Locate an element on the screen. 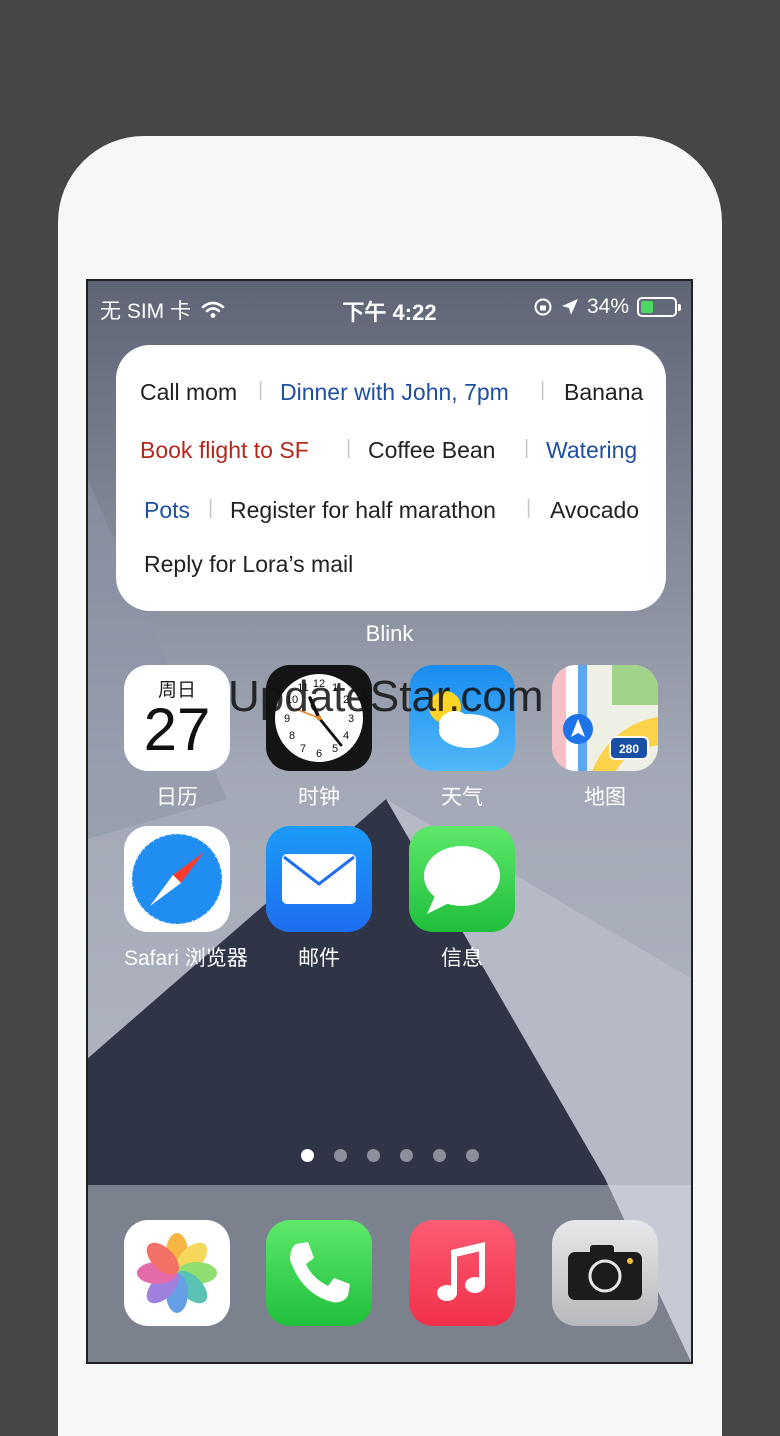  app-photos is located at coordinates (177, 1273).